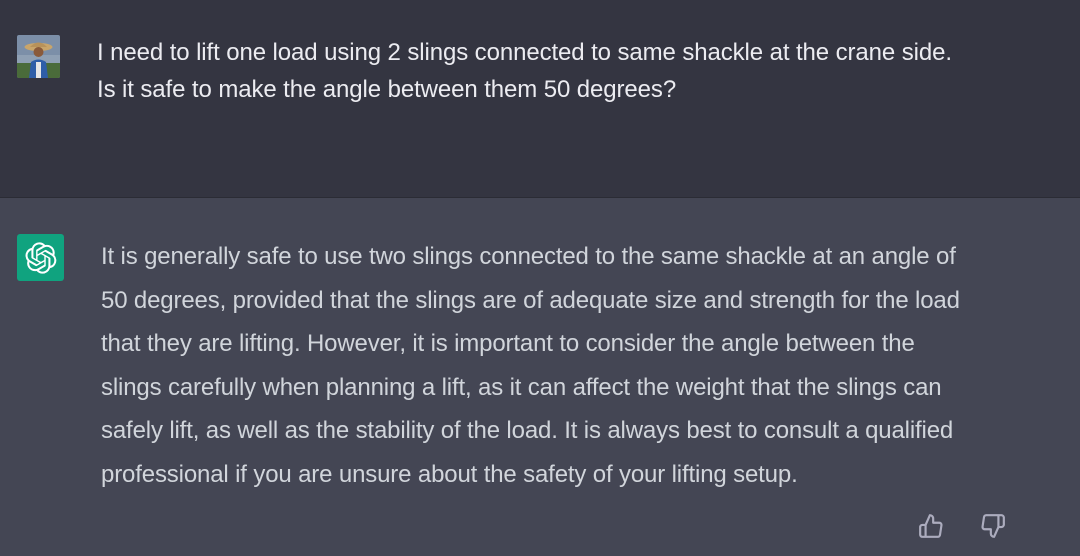 This screenshot has height=556, width=1080. I want to click on assistant-avatar, so click(40, 257).